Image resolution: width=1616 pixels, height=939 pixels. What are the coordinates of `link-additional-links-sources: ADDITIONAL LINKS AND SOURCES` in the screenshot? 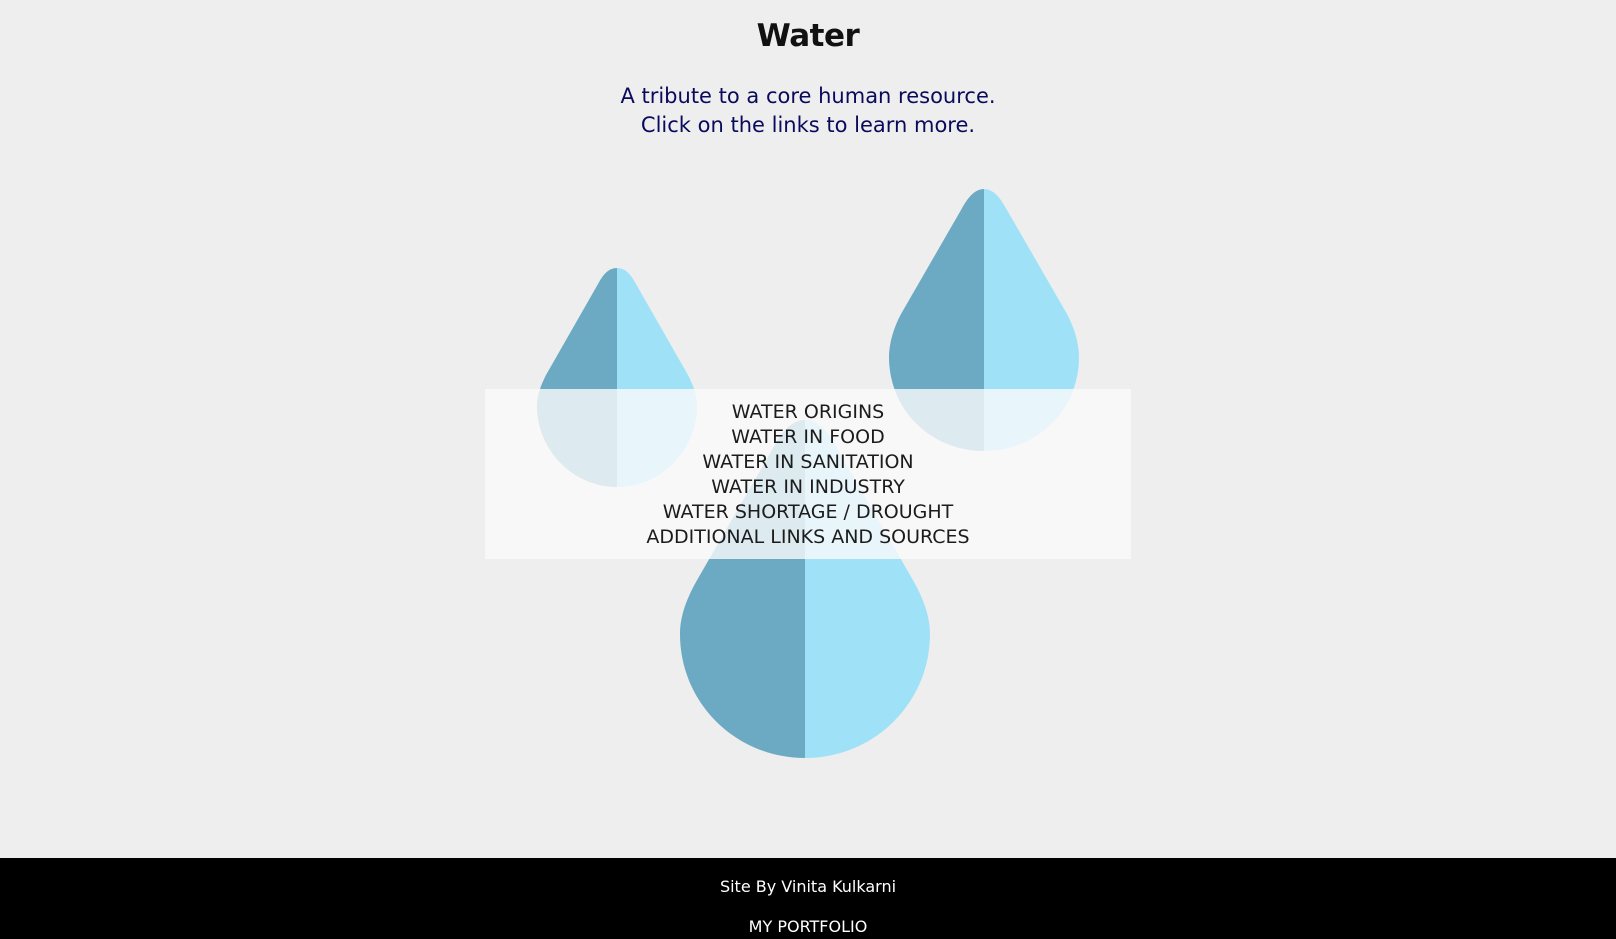 It's located at (808, 537).